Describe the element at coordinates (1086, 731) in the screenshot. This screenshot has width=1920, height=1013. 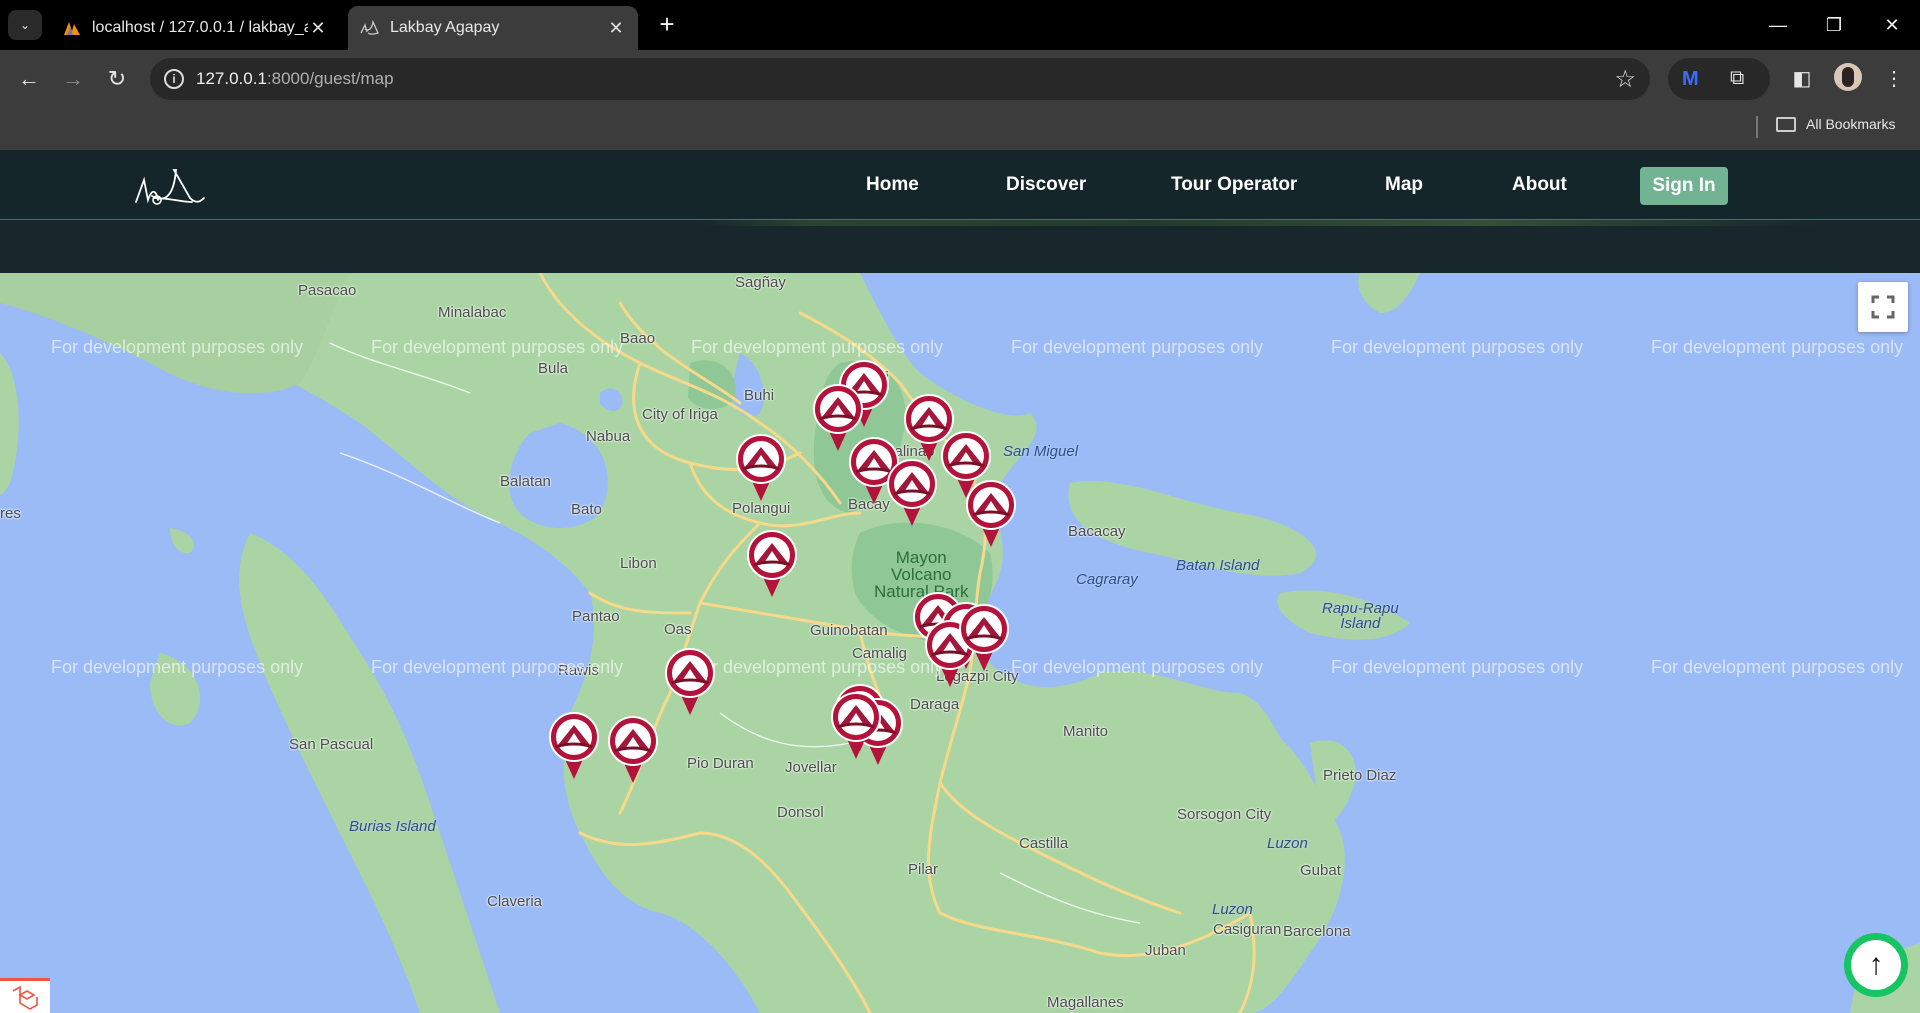
I see `place-label: Manito` at that location.